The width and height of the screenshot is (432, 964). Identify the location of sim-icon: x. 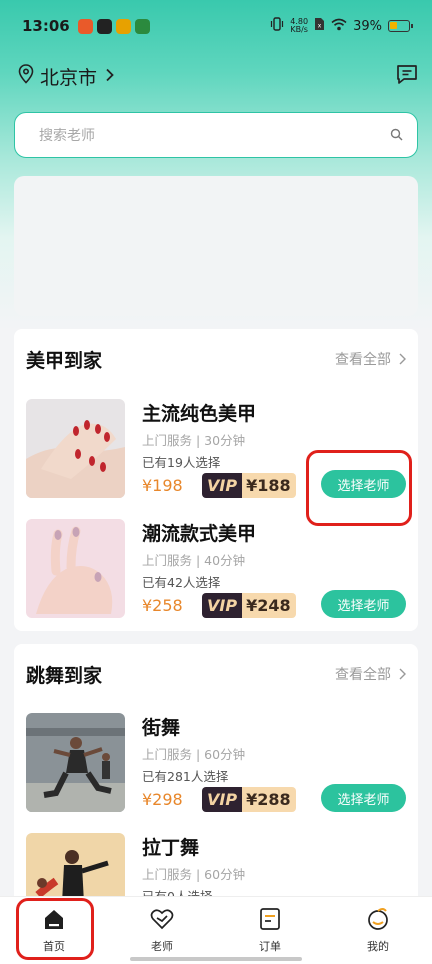
(319, 26).